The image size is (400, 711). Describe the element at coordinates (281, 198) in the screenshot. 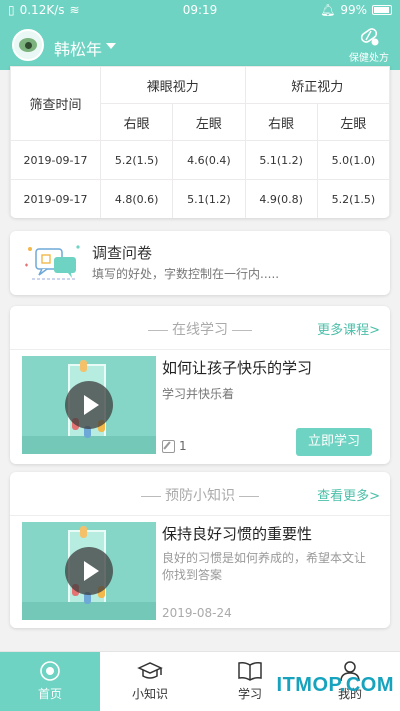

I see `cell-corr-right: 4.9(0.8)` at that location.